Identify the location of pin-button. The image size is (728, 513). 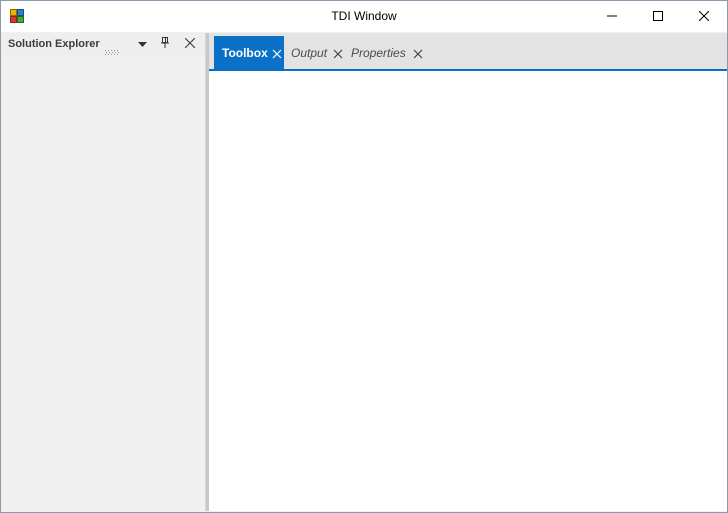
(165, 44).